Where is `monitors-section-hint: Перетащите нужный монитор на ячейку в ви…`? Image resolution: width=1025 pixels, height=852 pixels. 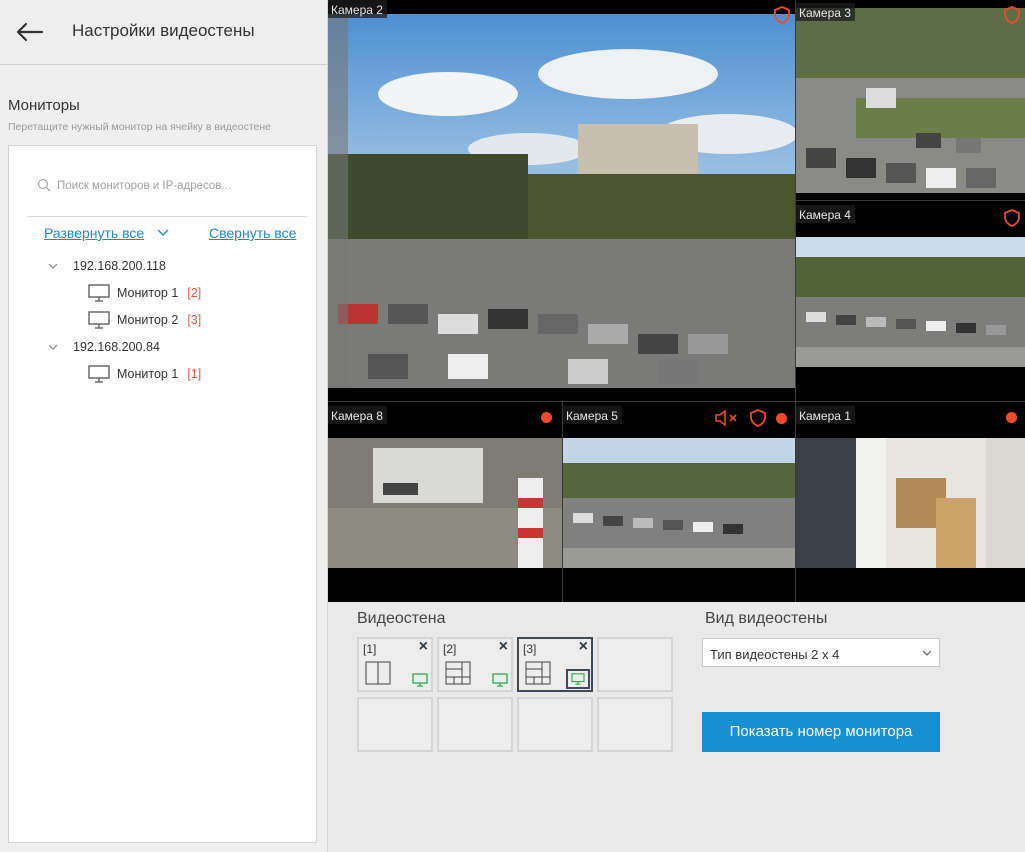
monitors-section-hint: Перетащите нужный монитор на ячейку в ви… is located at coordinates (139, 127).